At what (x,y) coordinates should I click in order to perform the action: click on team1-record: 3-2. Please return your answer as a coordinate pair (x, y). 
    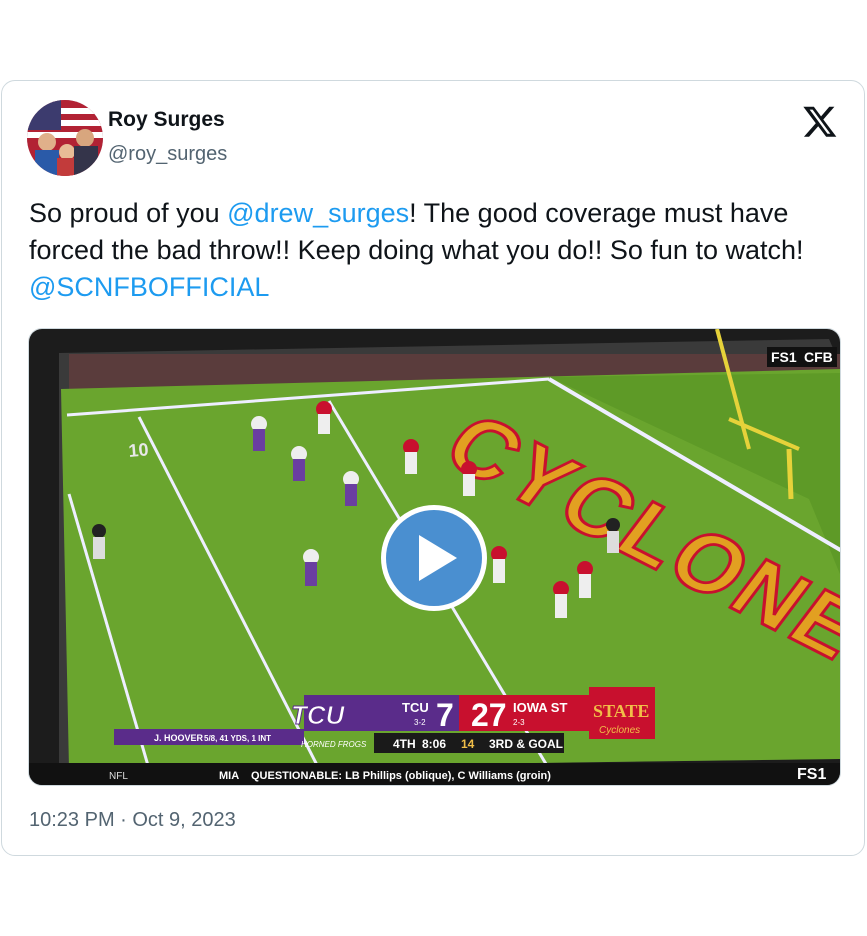
    Looking at the image, I should click on (420, 722).